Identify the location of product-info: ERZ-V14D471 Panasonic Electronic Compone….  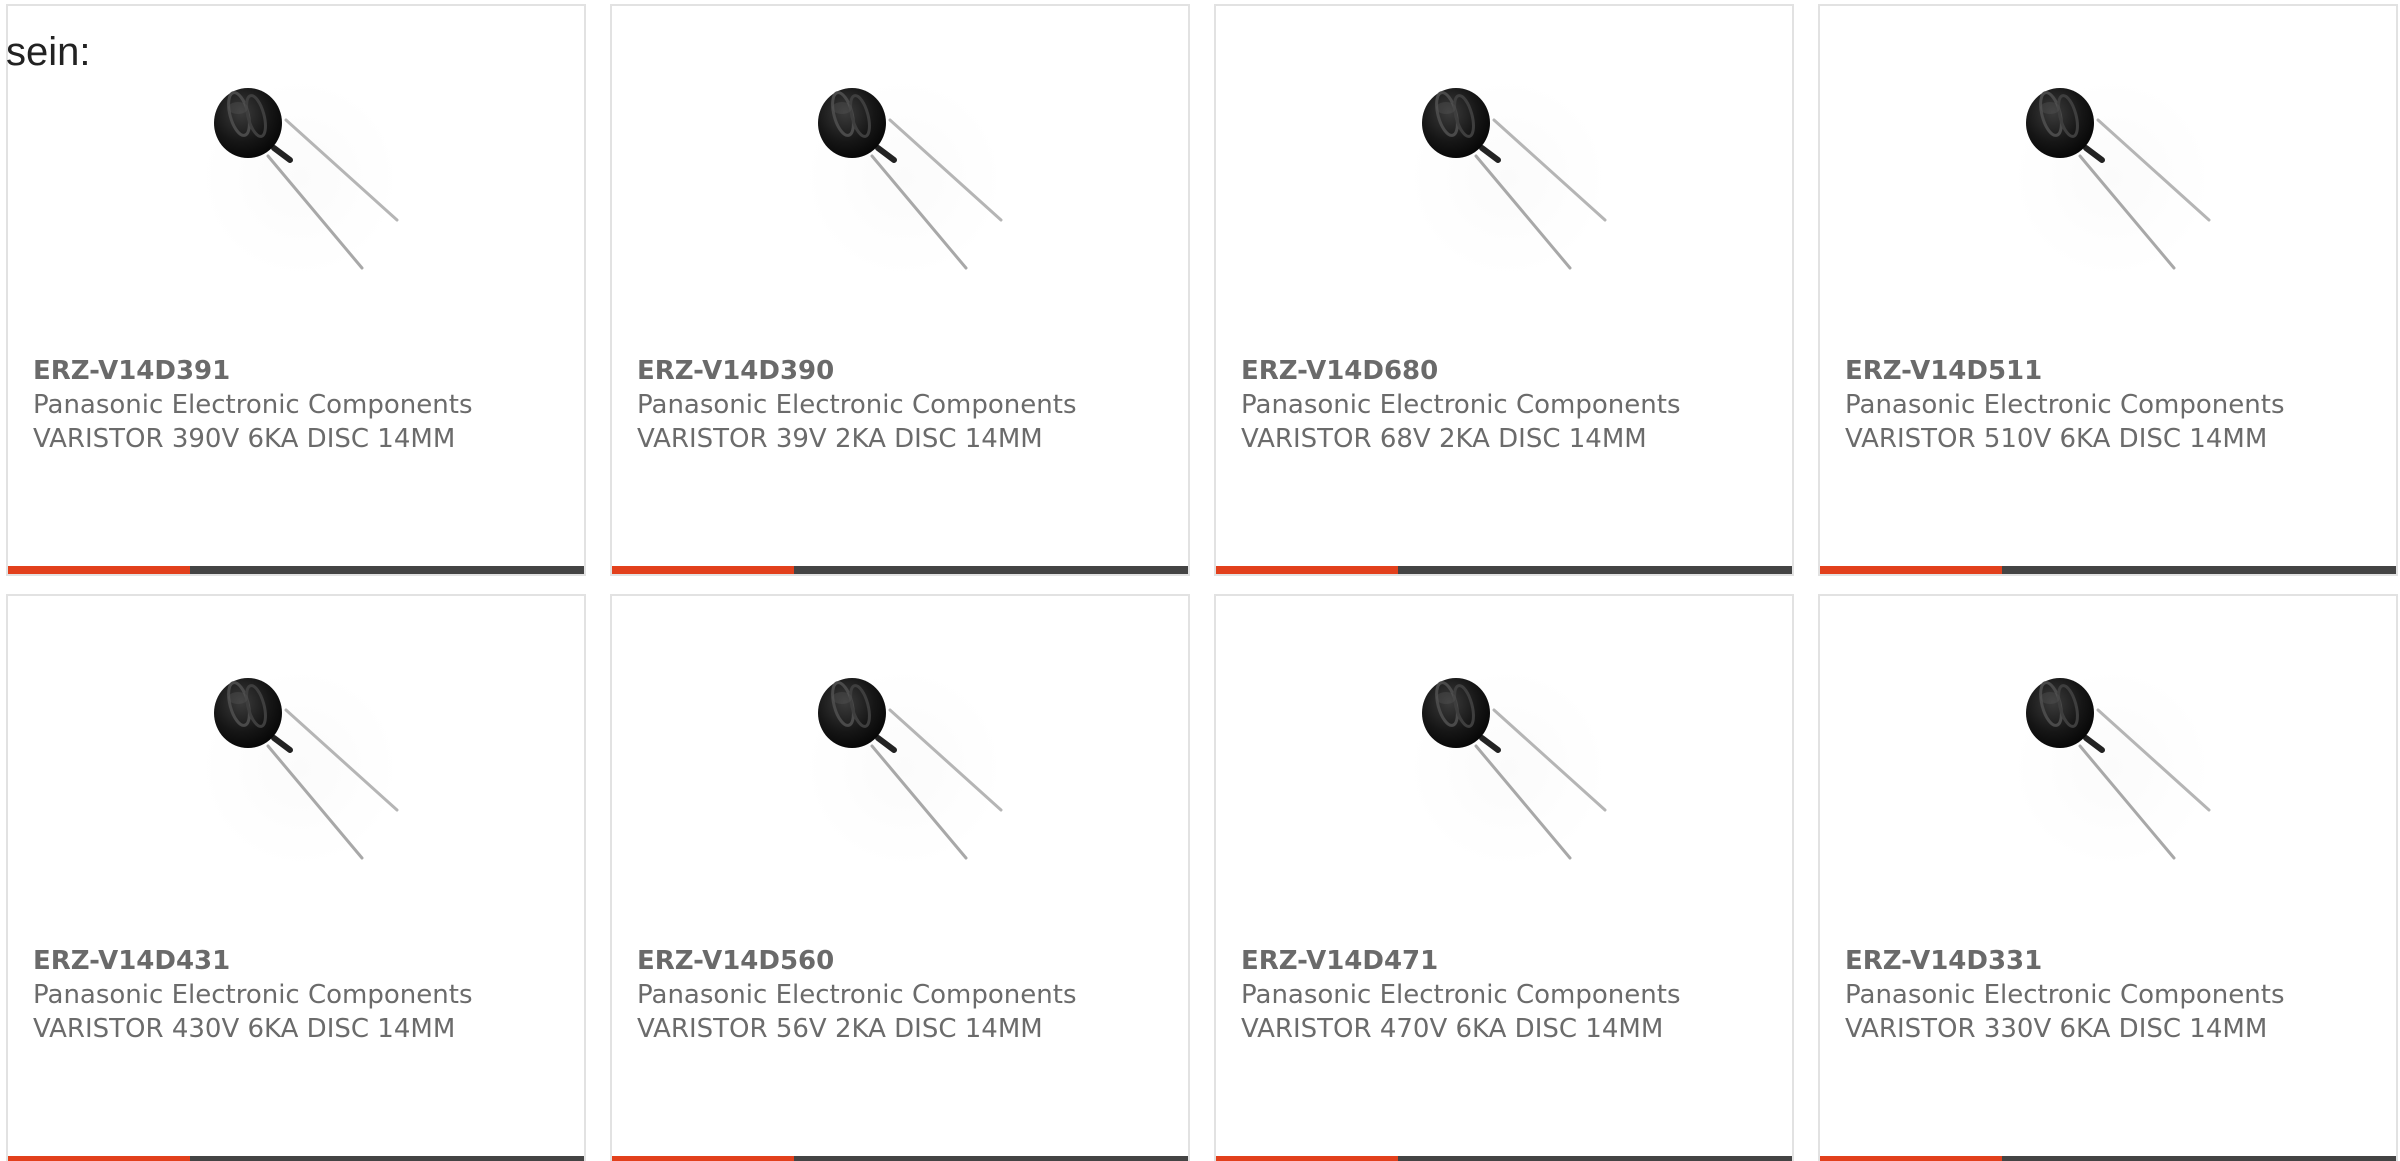
(1511, 995).